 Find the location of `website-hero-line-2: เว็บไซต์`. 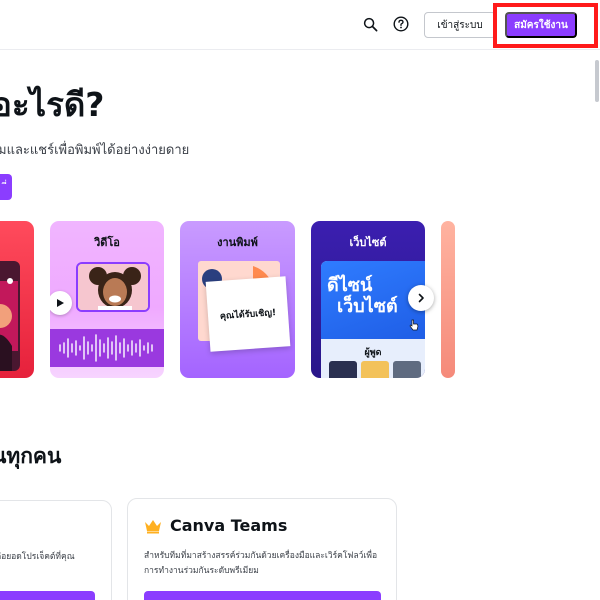

website-hero-line-2: เว็บไซต์ is located at coordinates (367, 306).